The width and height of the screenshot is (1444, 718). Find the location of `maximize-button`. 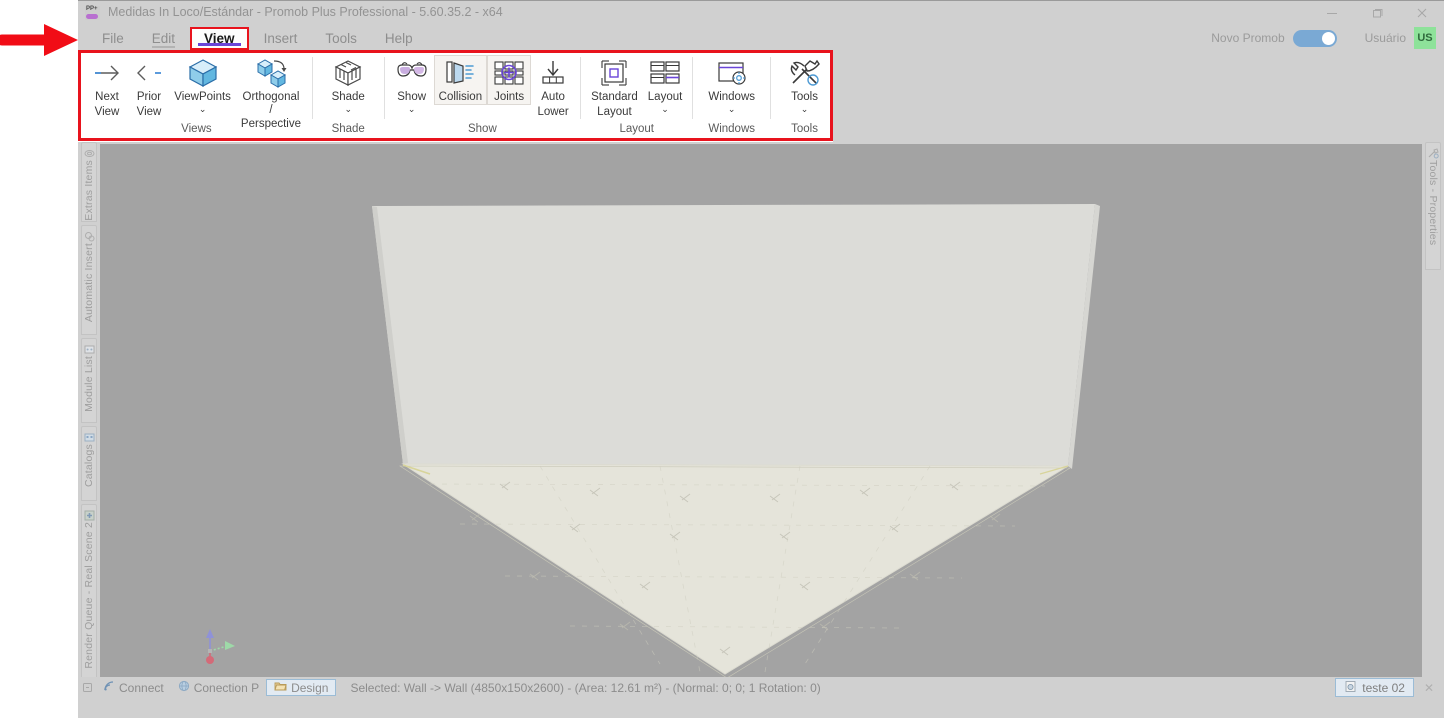

maximize-button is located at coordinates (1376, 13).